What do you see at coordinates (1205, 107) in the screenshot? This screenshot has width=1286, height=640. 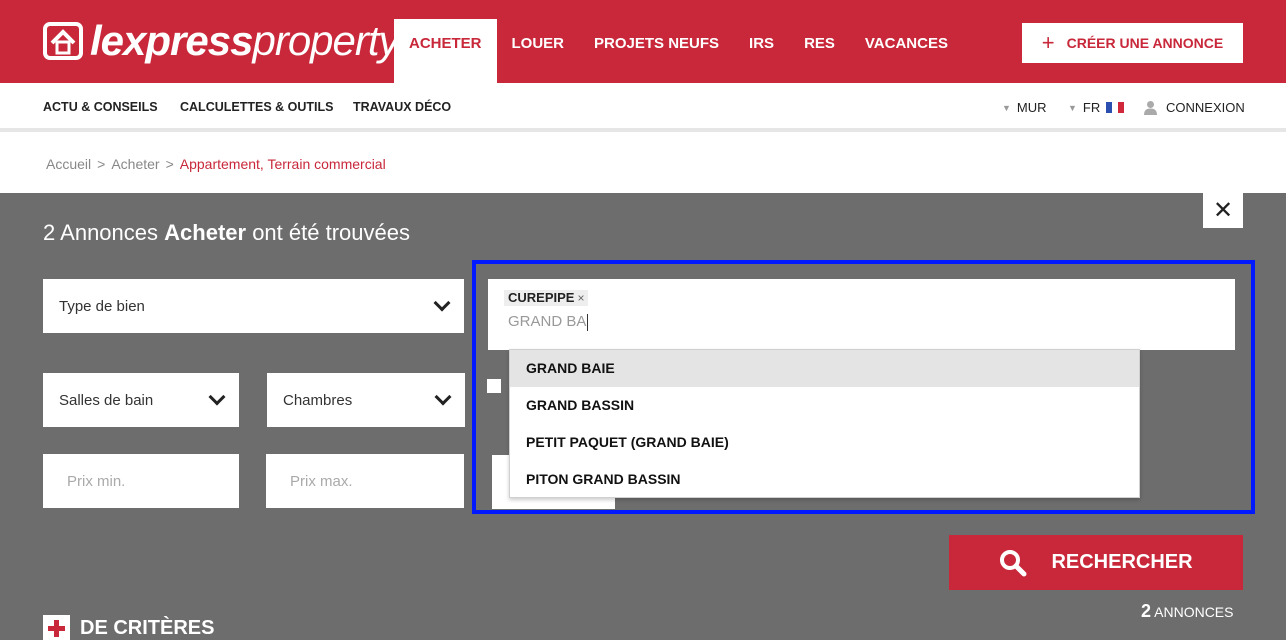 I see `login-label: CONNEXION` at bounding box center [1205, 107].